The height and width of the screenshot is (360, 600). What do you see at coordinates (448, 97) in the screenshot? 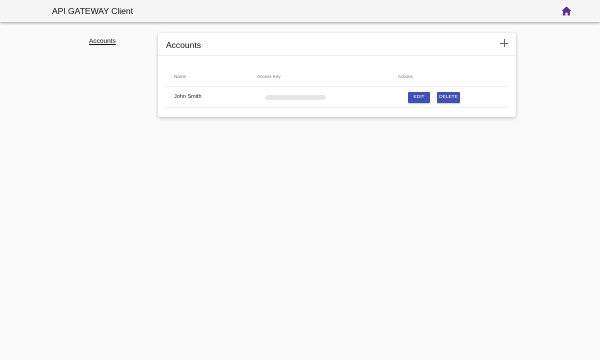
I see `delete-button: DELETE` at bounding box center [448, 97].